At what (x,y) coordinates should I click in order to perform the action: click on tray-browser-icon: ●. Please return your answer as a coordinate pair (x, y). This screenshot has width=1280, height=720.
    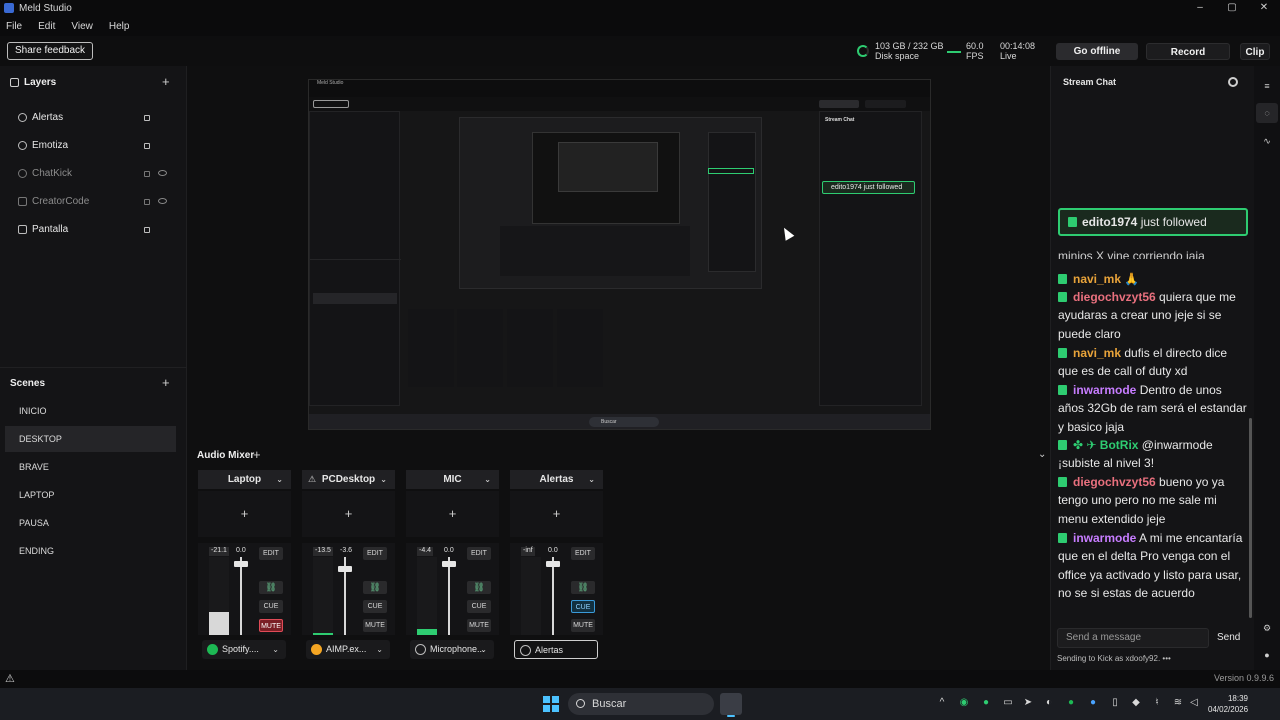
    Looking at the image, I should click on (986, 703).